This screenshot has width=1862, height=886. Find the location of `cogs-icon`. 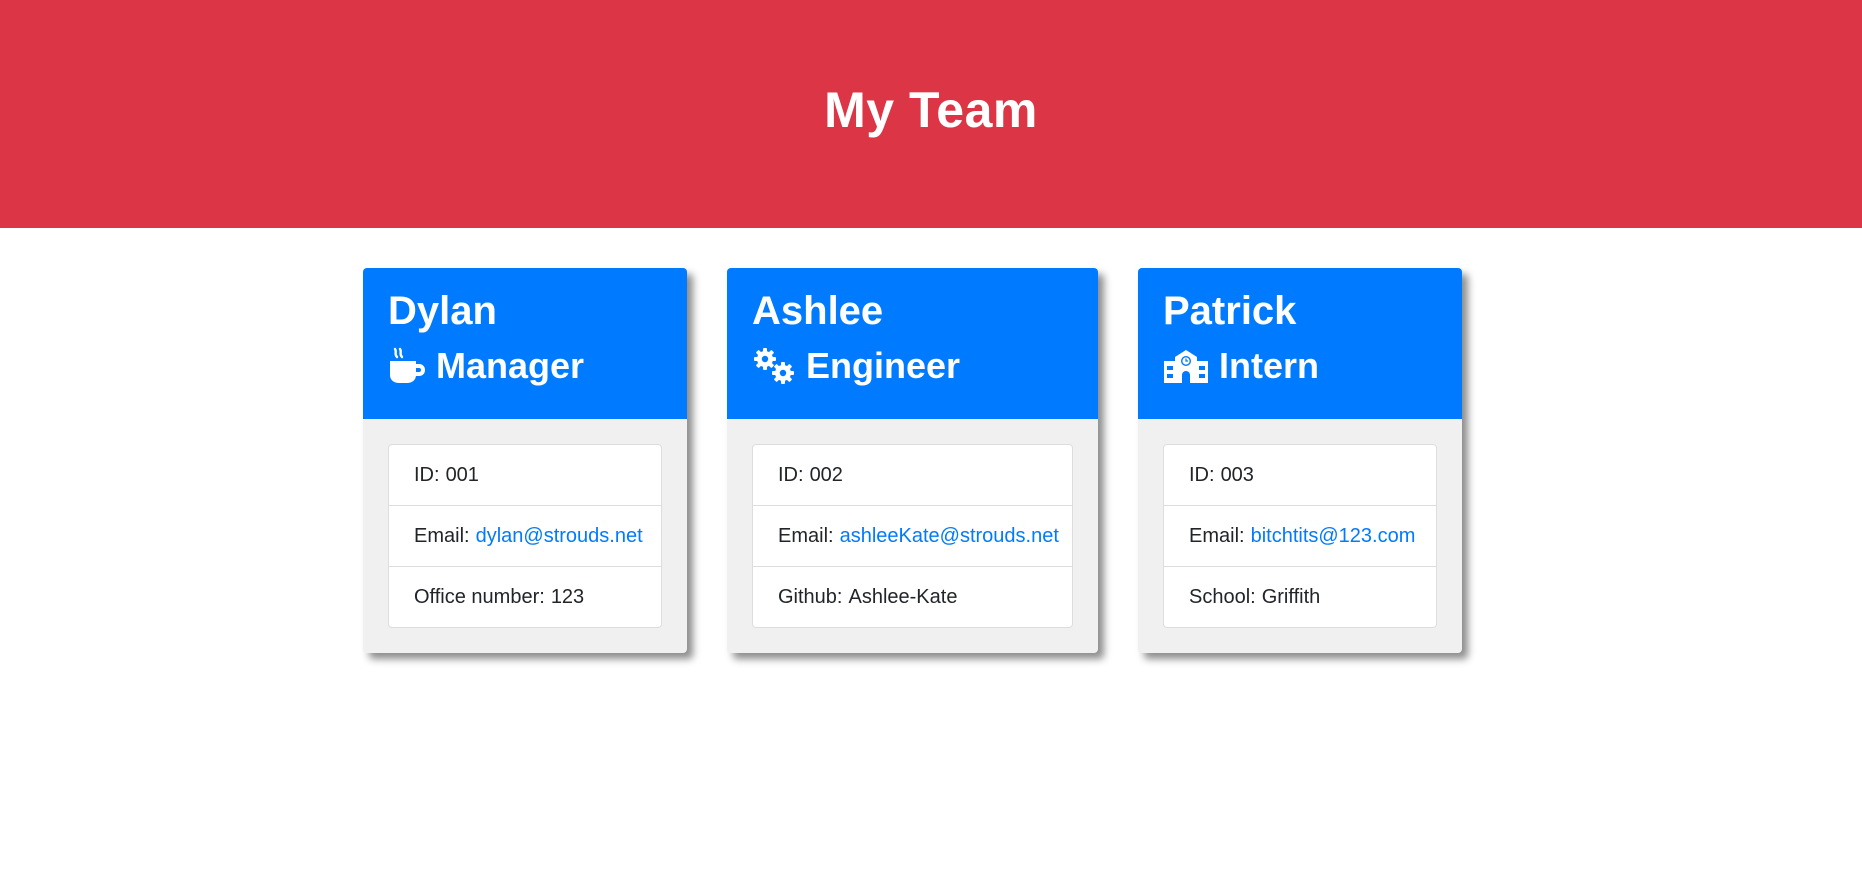

cogs-icon is located at coordinates (774, 366).